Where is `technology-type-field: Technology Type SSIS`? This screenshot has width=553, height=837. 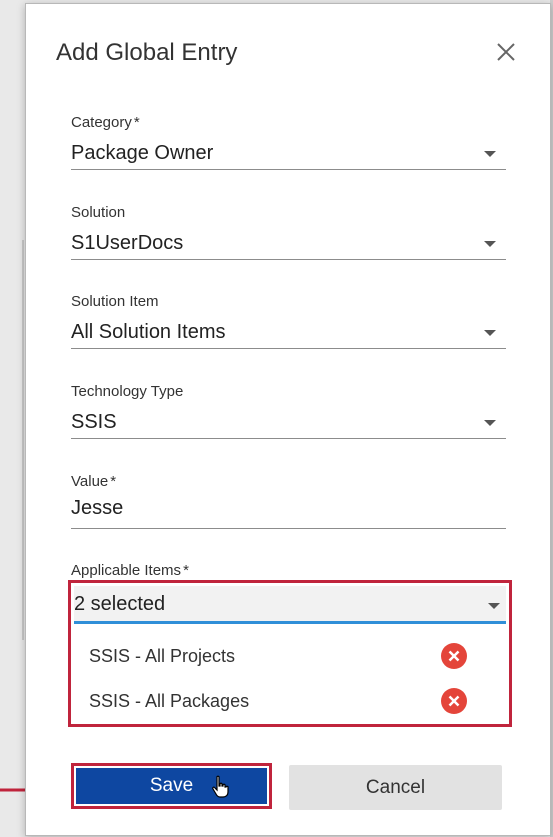
technology-type-field: Technology Type SSIS is located at coordinates (288, 411).